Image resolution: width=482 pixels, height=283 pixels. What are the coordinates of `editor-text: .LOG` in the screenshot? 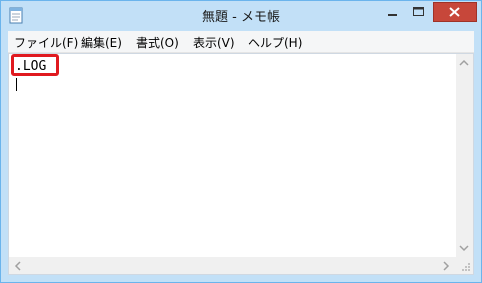 It's located at (31, 66).